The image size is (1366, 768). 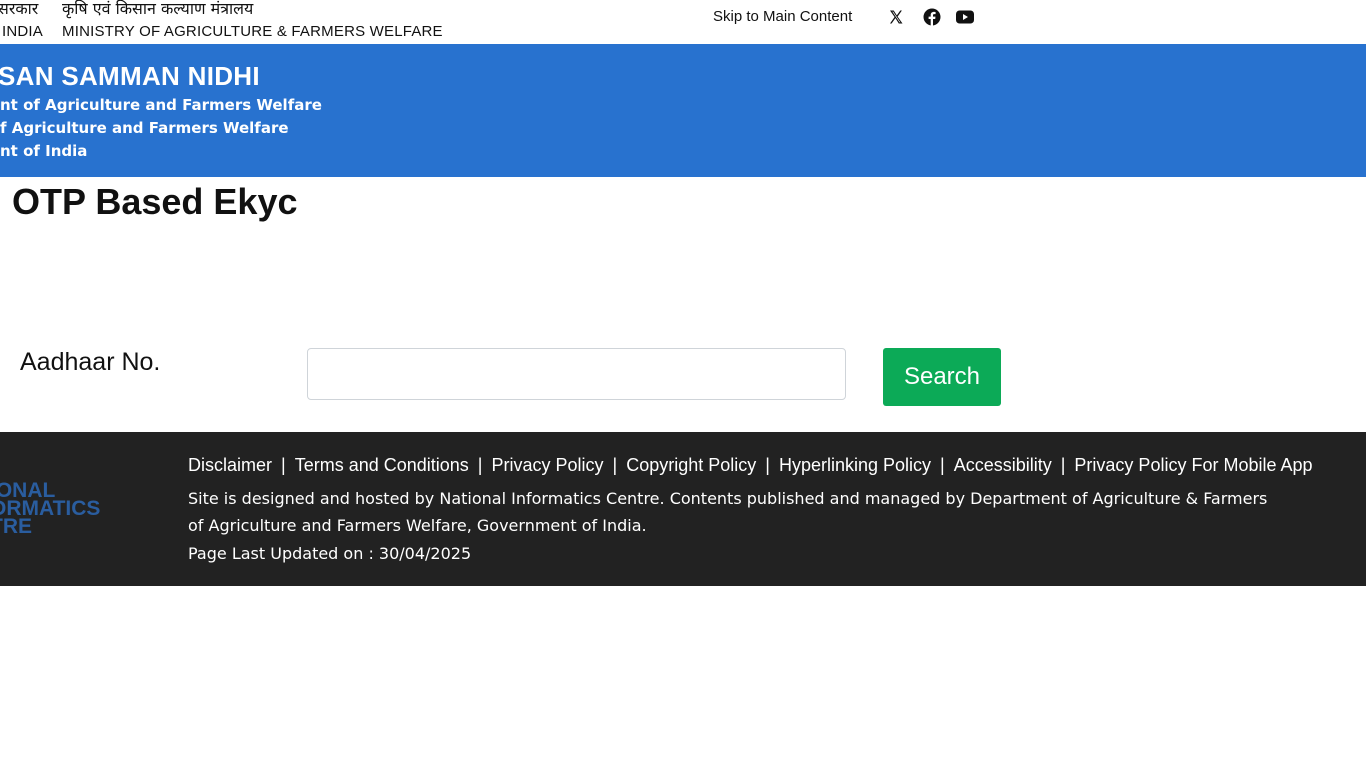 I want to click on nic-logo-line: TRE, so click(x=16, y=526).